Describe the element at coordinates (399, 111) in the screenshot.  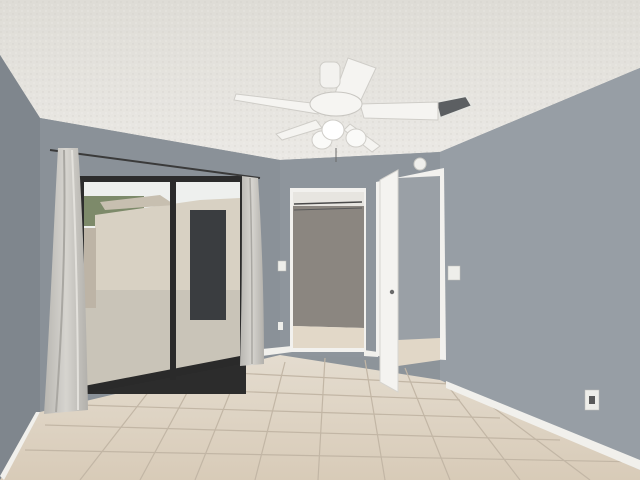
I see `fan-blade` at that location.